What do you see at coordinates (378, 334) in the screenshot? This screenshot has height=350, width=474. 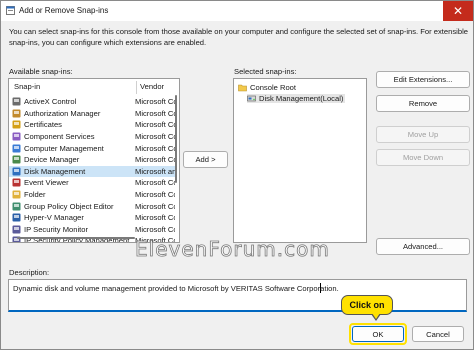 I see `ok-button: OK` at bounding box center [378, 334].